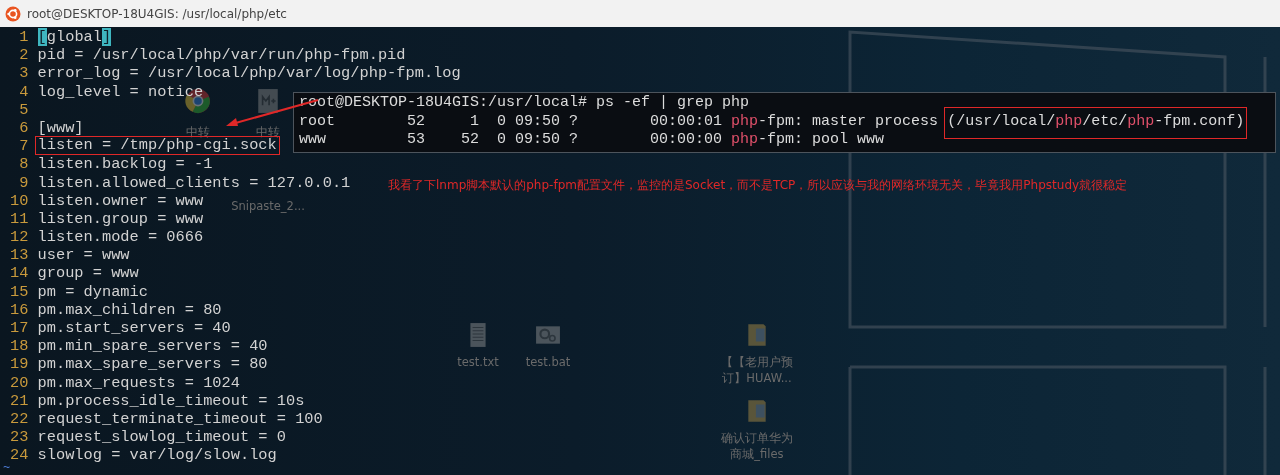  What do you see at coordinates (19, 219) in the screenshot?
I see `line-number: 11` at bounding box center [19, 219].